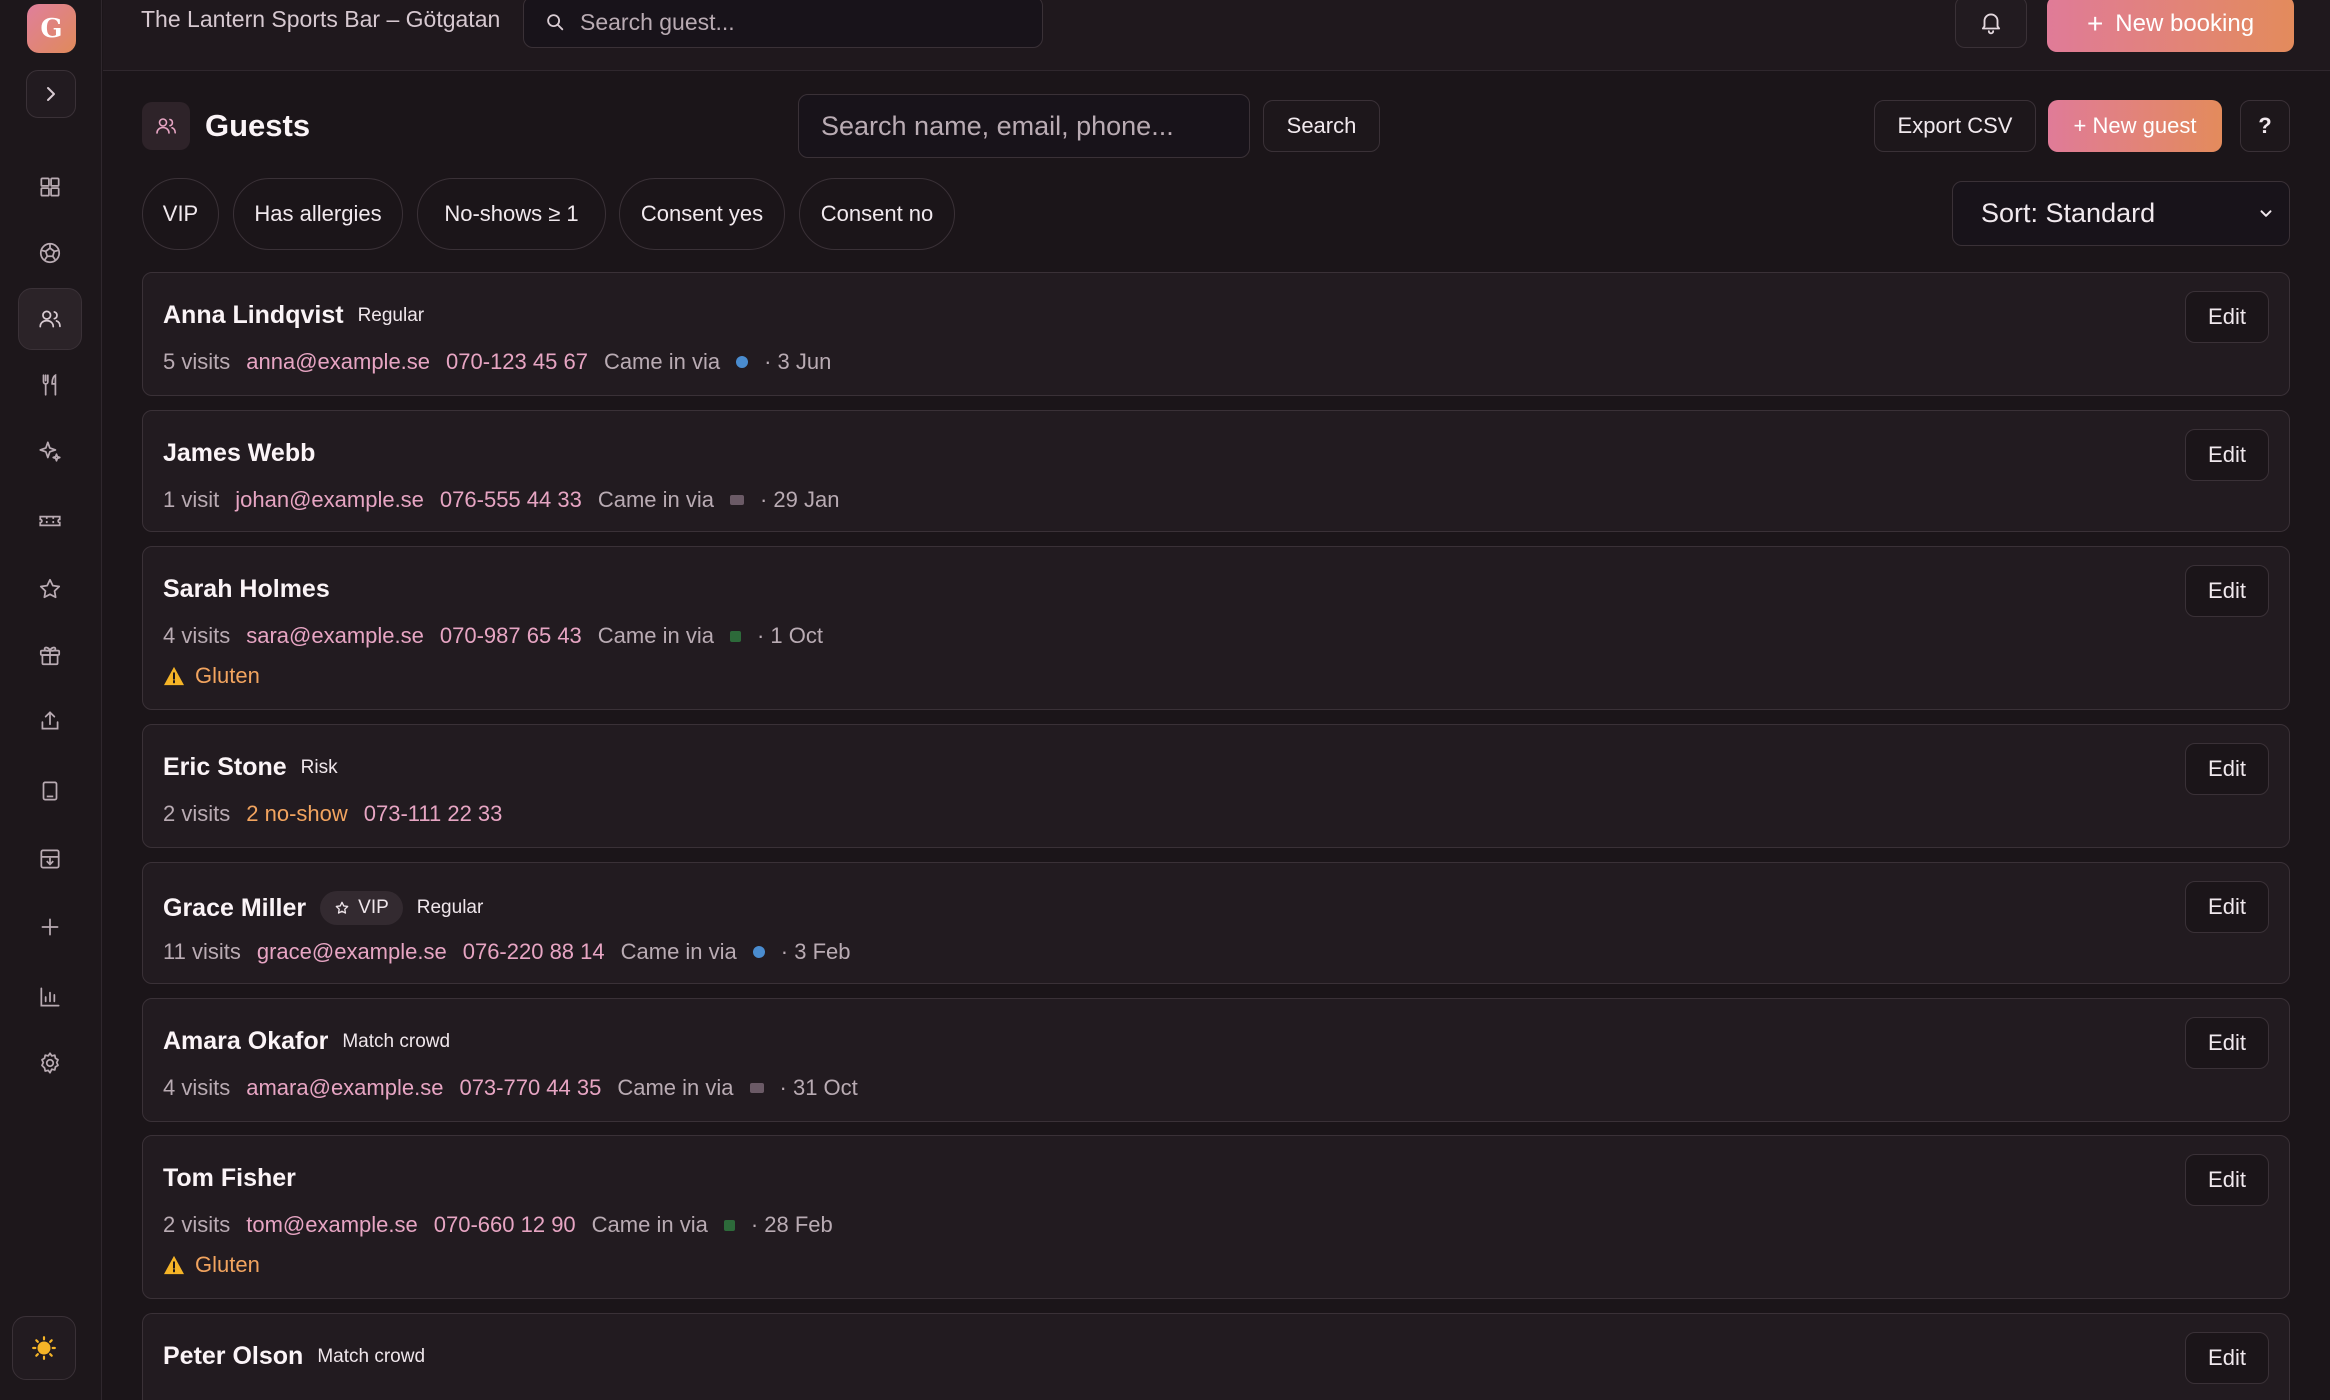 The width and height of the screenshot is (2330, 1400). I want to click on guest-name: Amara Okafor, so click(245, 1041).